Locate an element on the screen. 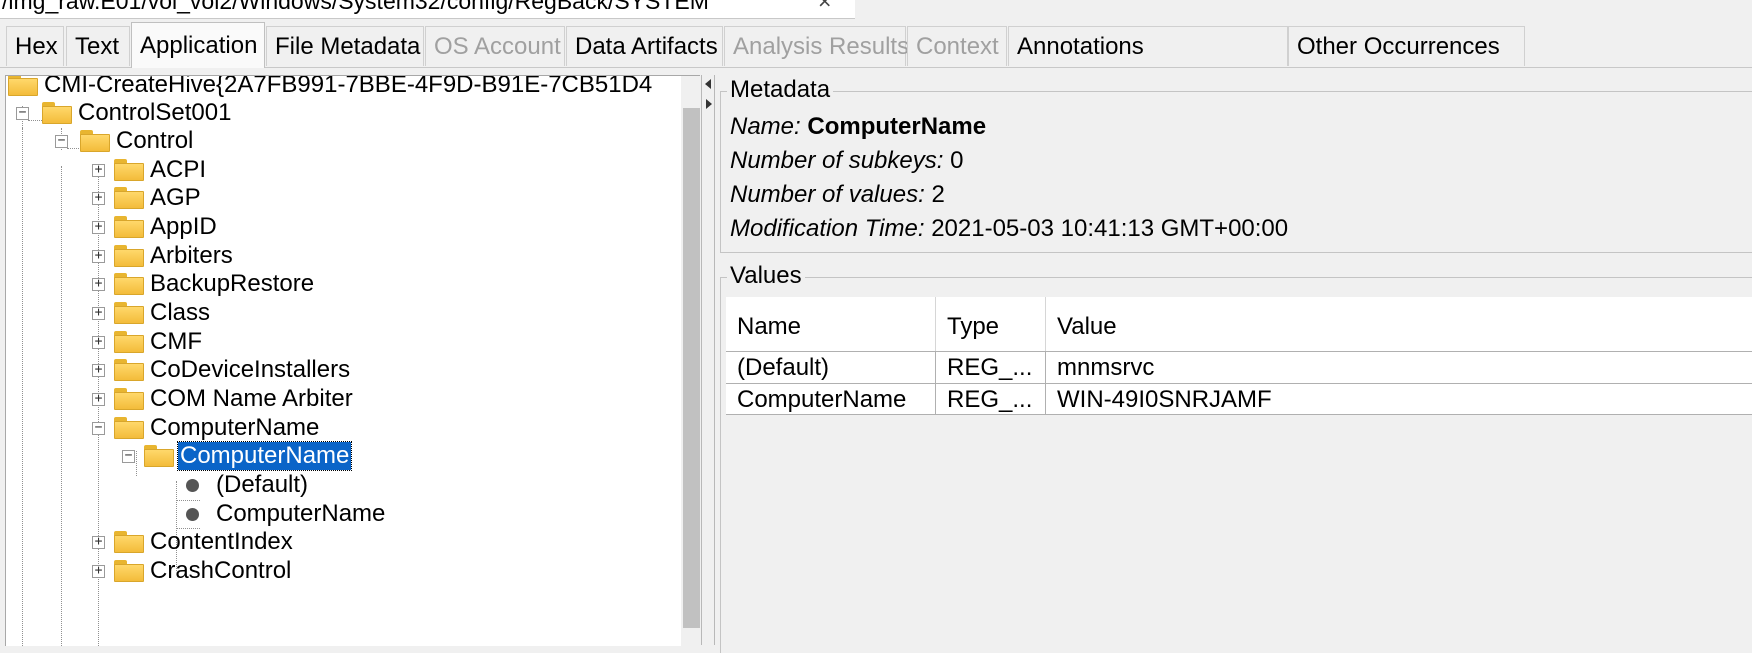 Image resolution: width=1752 pixels, height=653 pixels. collapse-left-icon is located at coordinates (708, 84).